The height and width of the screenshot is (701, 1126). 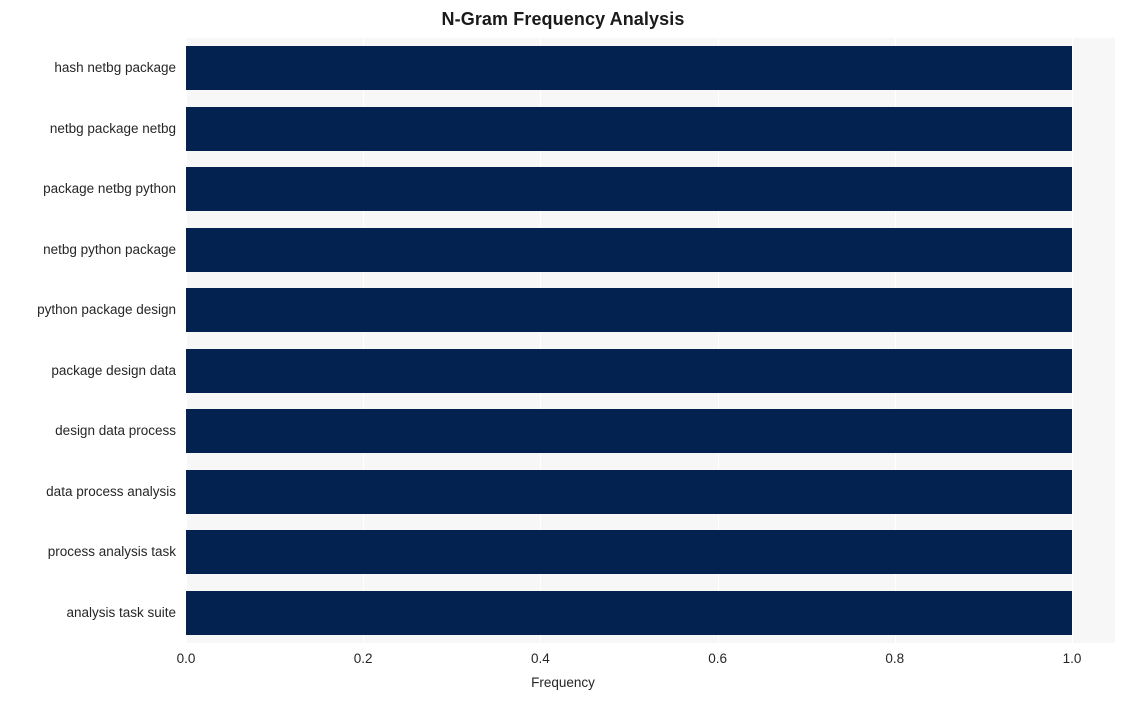 What do you see at coordinates (717, 658) in the screenshot?
I see `x-tick-label: 0.6` at bounding box center [717, 658].